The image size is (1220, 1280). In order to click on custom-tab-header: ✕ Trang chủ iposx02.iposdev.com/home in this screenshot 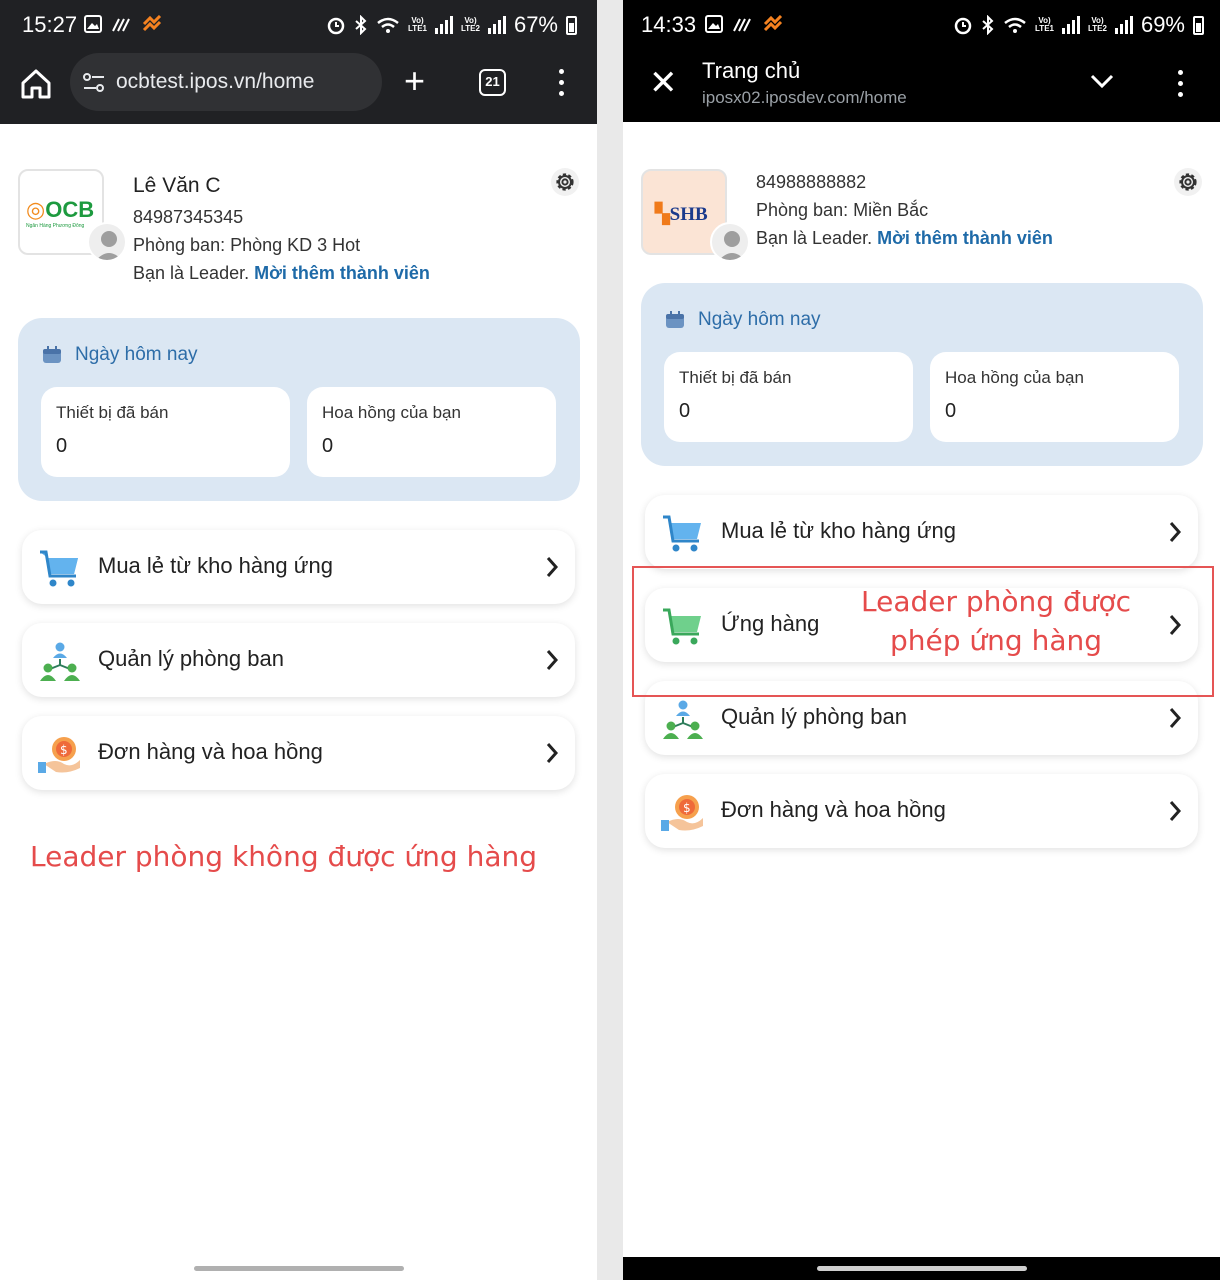, I will do `click(921, 87)`.